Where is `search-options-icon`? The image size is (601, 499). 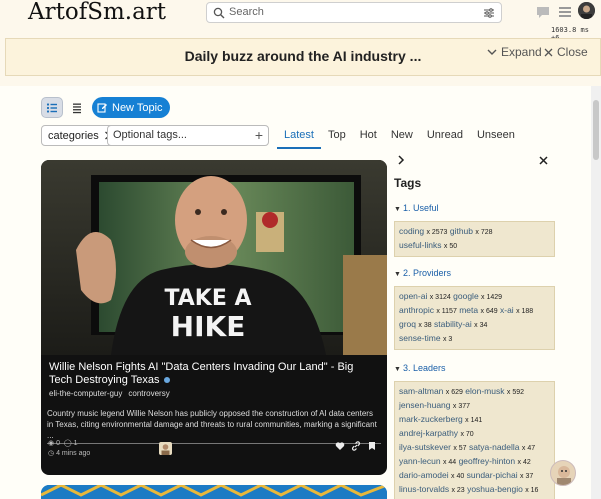
search-options-icon is located at coordinates (489, 13).